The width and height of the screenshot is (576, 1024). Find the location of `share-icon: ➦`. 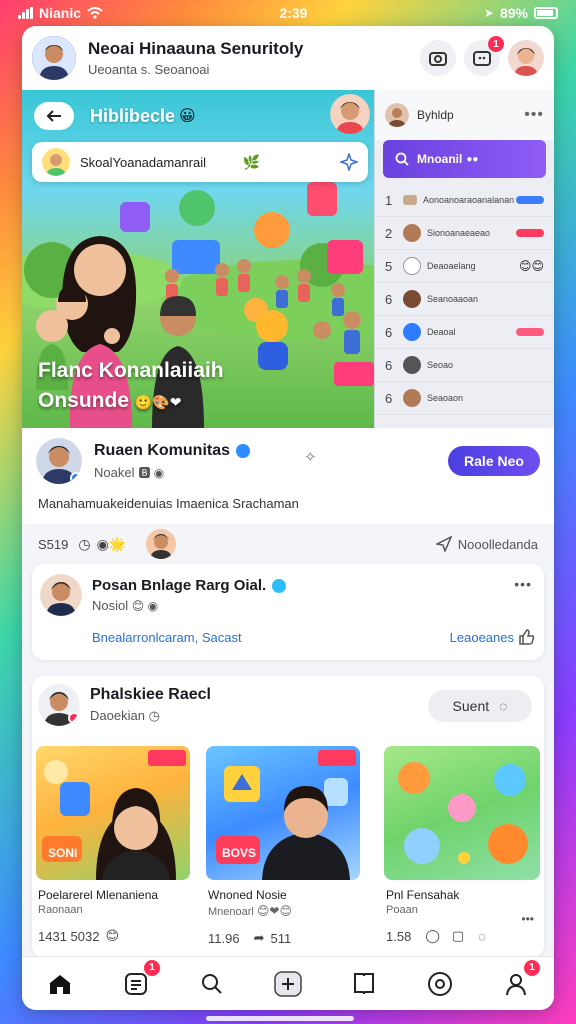

share-icon: ➦ is located at coordinates (259, 938).